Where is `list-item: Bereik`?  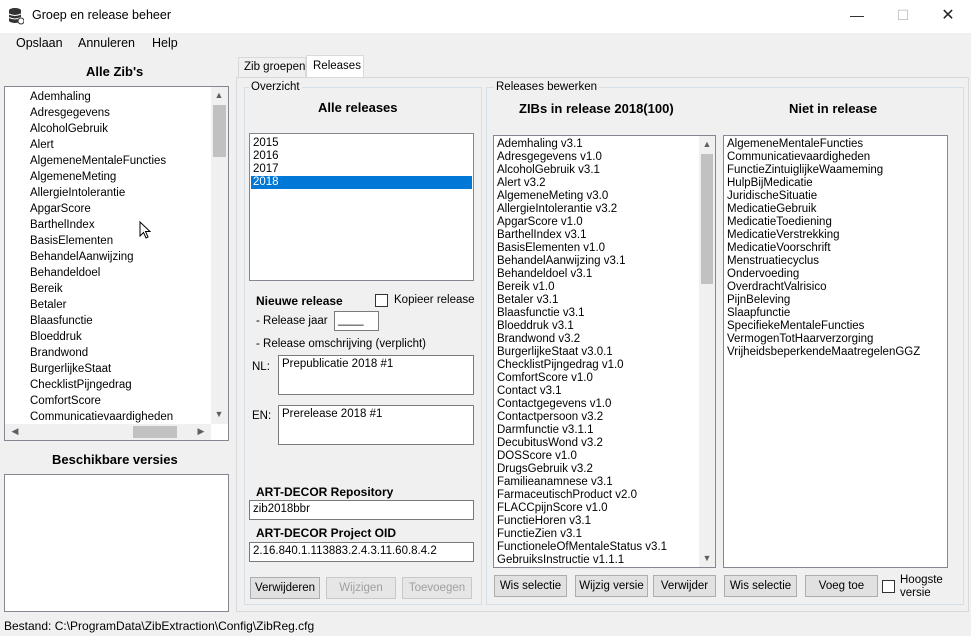
list-item: Bereik is located at coordinates (46, 289).